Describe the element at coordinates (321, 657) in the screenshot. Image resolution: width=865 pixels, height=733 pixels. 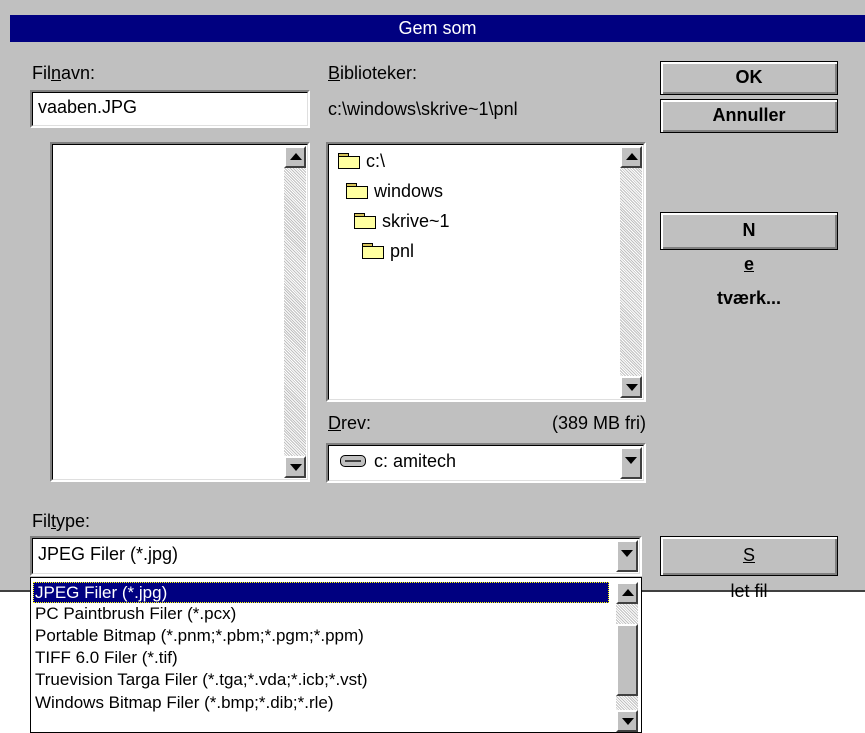
I see `filetype-option: TIFF 6.0 Filer (*.tif)` at that location.